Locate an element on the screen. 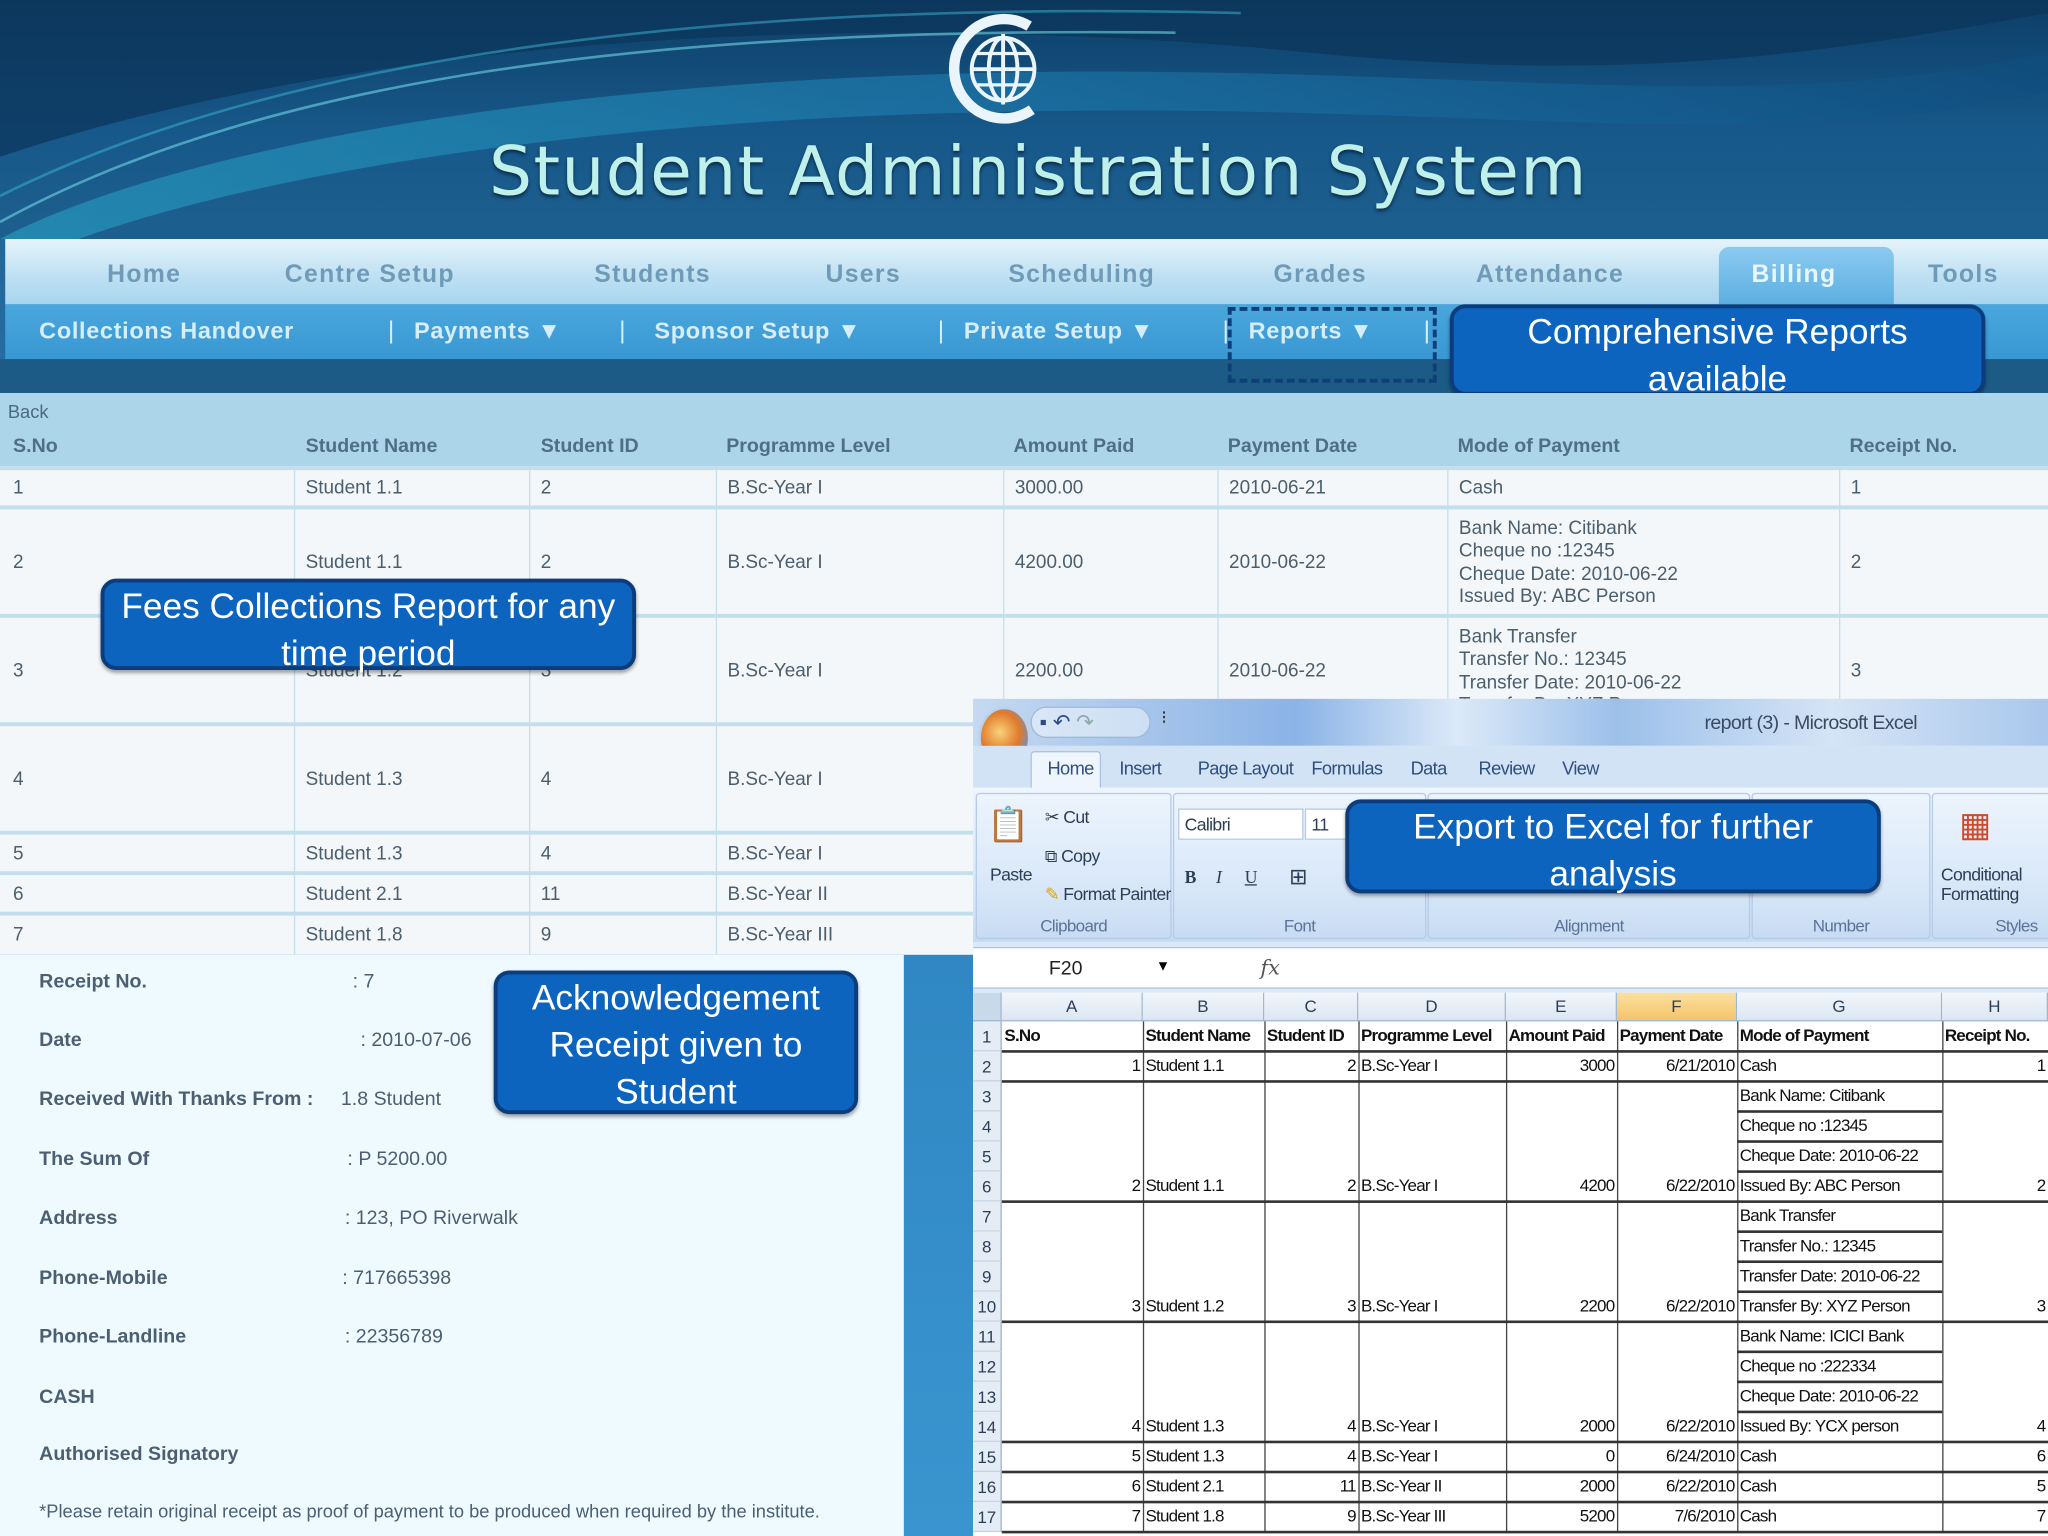 The width and height of the screenshot is (2048, 1536). excel-cell: 6/21/2010 is located at coordinates (1677, 1066).